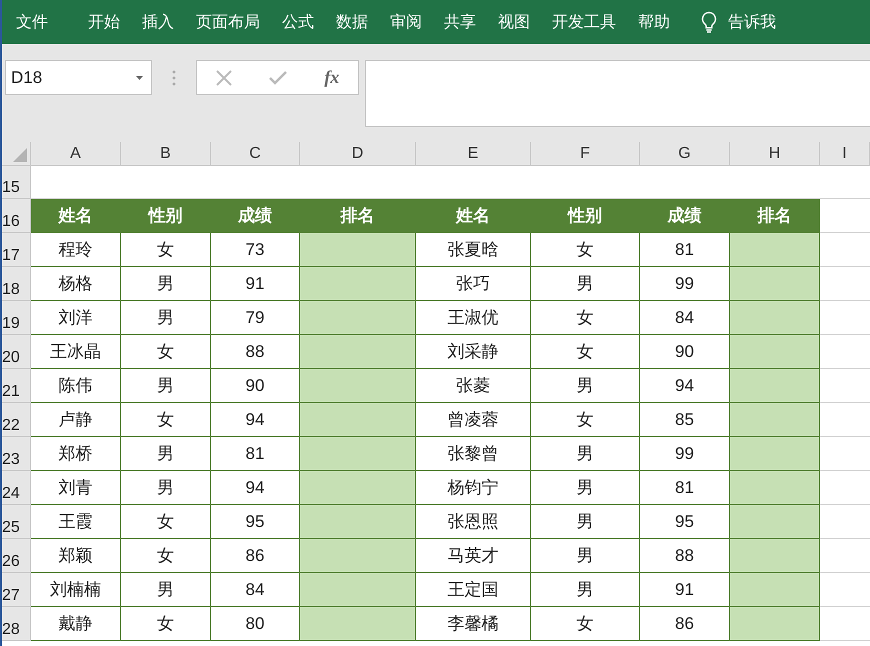  Describe the element at coordinates (76, 624) in the screenshot. I see `table-cell: 戴静` at that location.